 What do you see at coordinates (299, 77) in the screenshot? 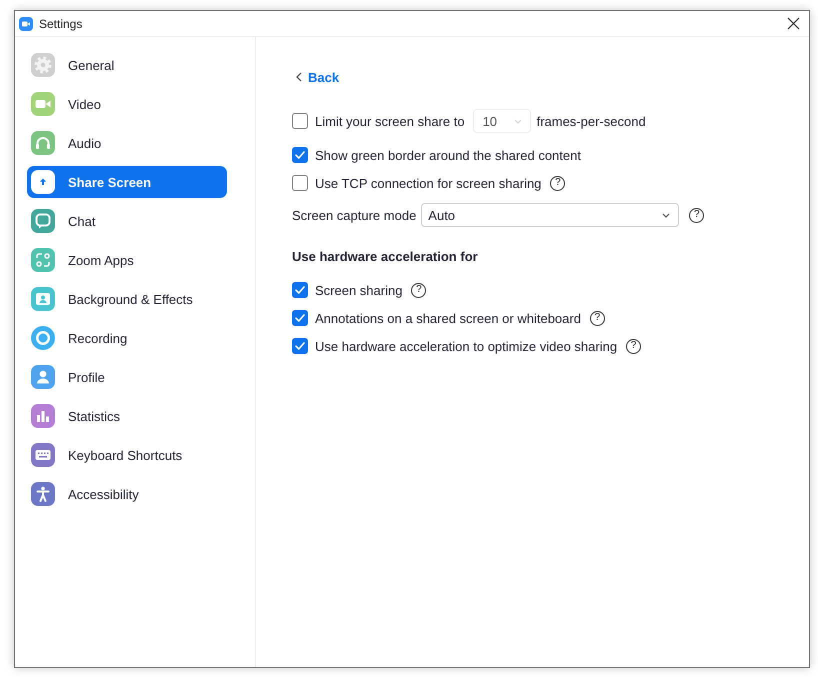
I see `chevron-left-icon` at bounding box center [299, 77].